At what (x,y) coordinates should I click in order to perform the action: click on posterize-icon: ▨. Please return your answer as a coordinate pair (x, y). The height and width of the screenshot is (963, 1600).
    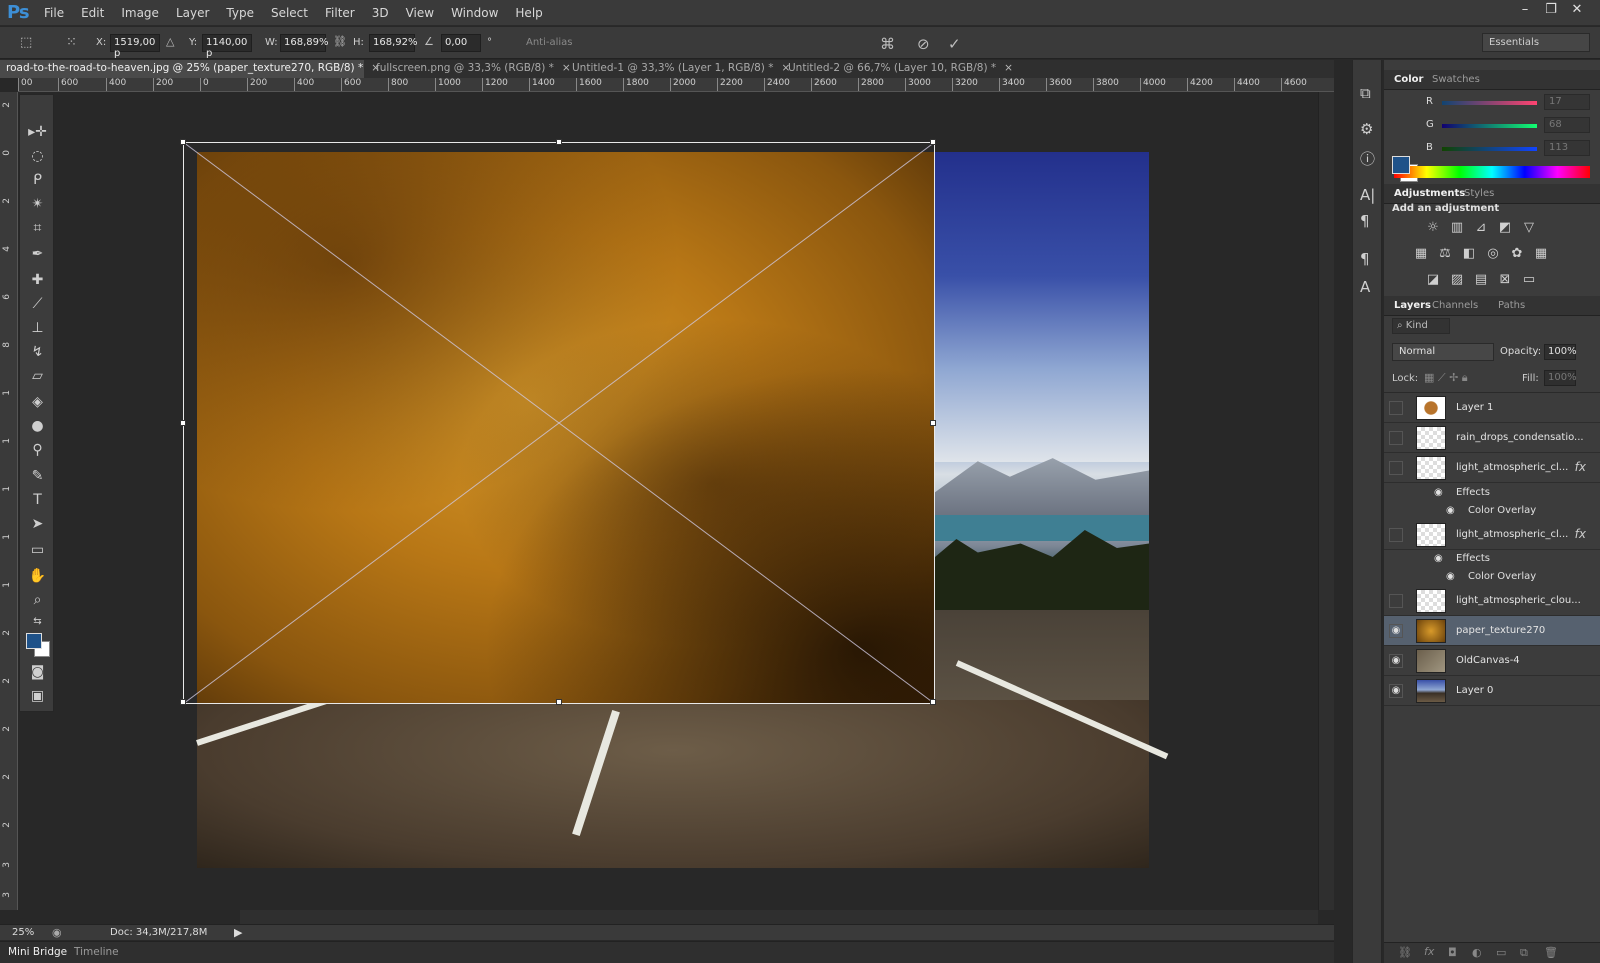
    Looking at the image, I should click on (1457, 280).